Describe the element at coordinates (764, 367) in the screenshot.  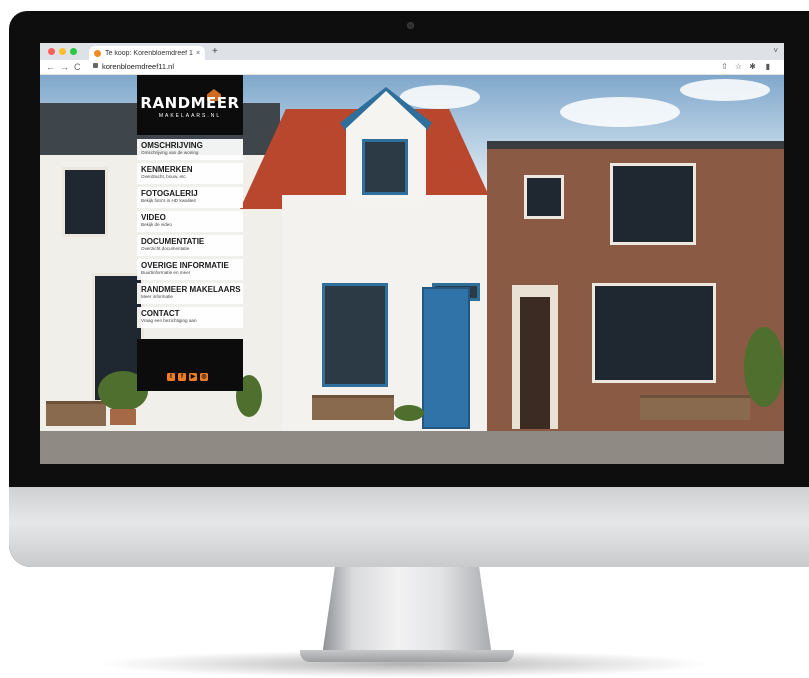
I see `tree` at that location.